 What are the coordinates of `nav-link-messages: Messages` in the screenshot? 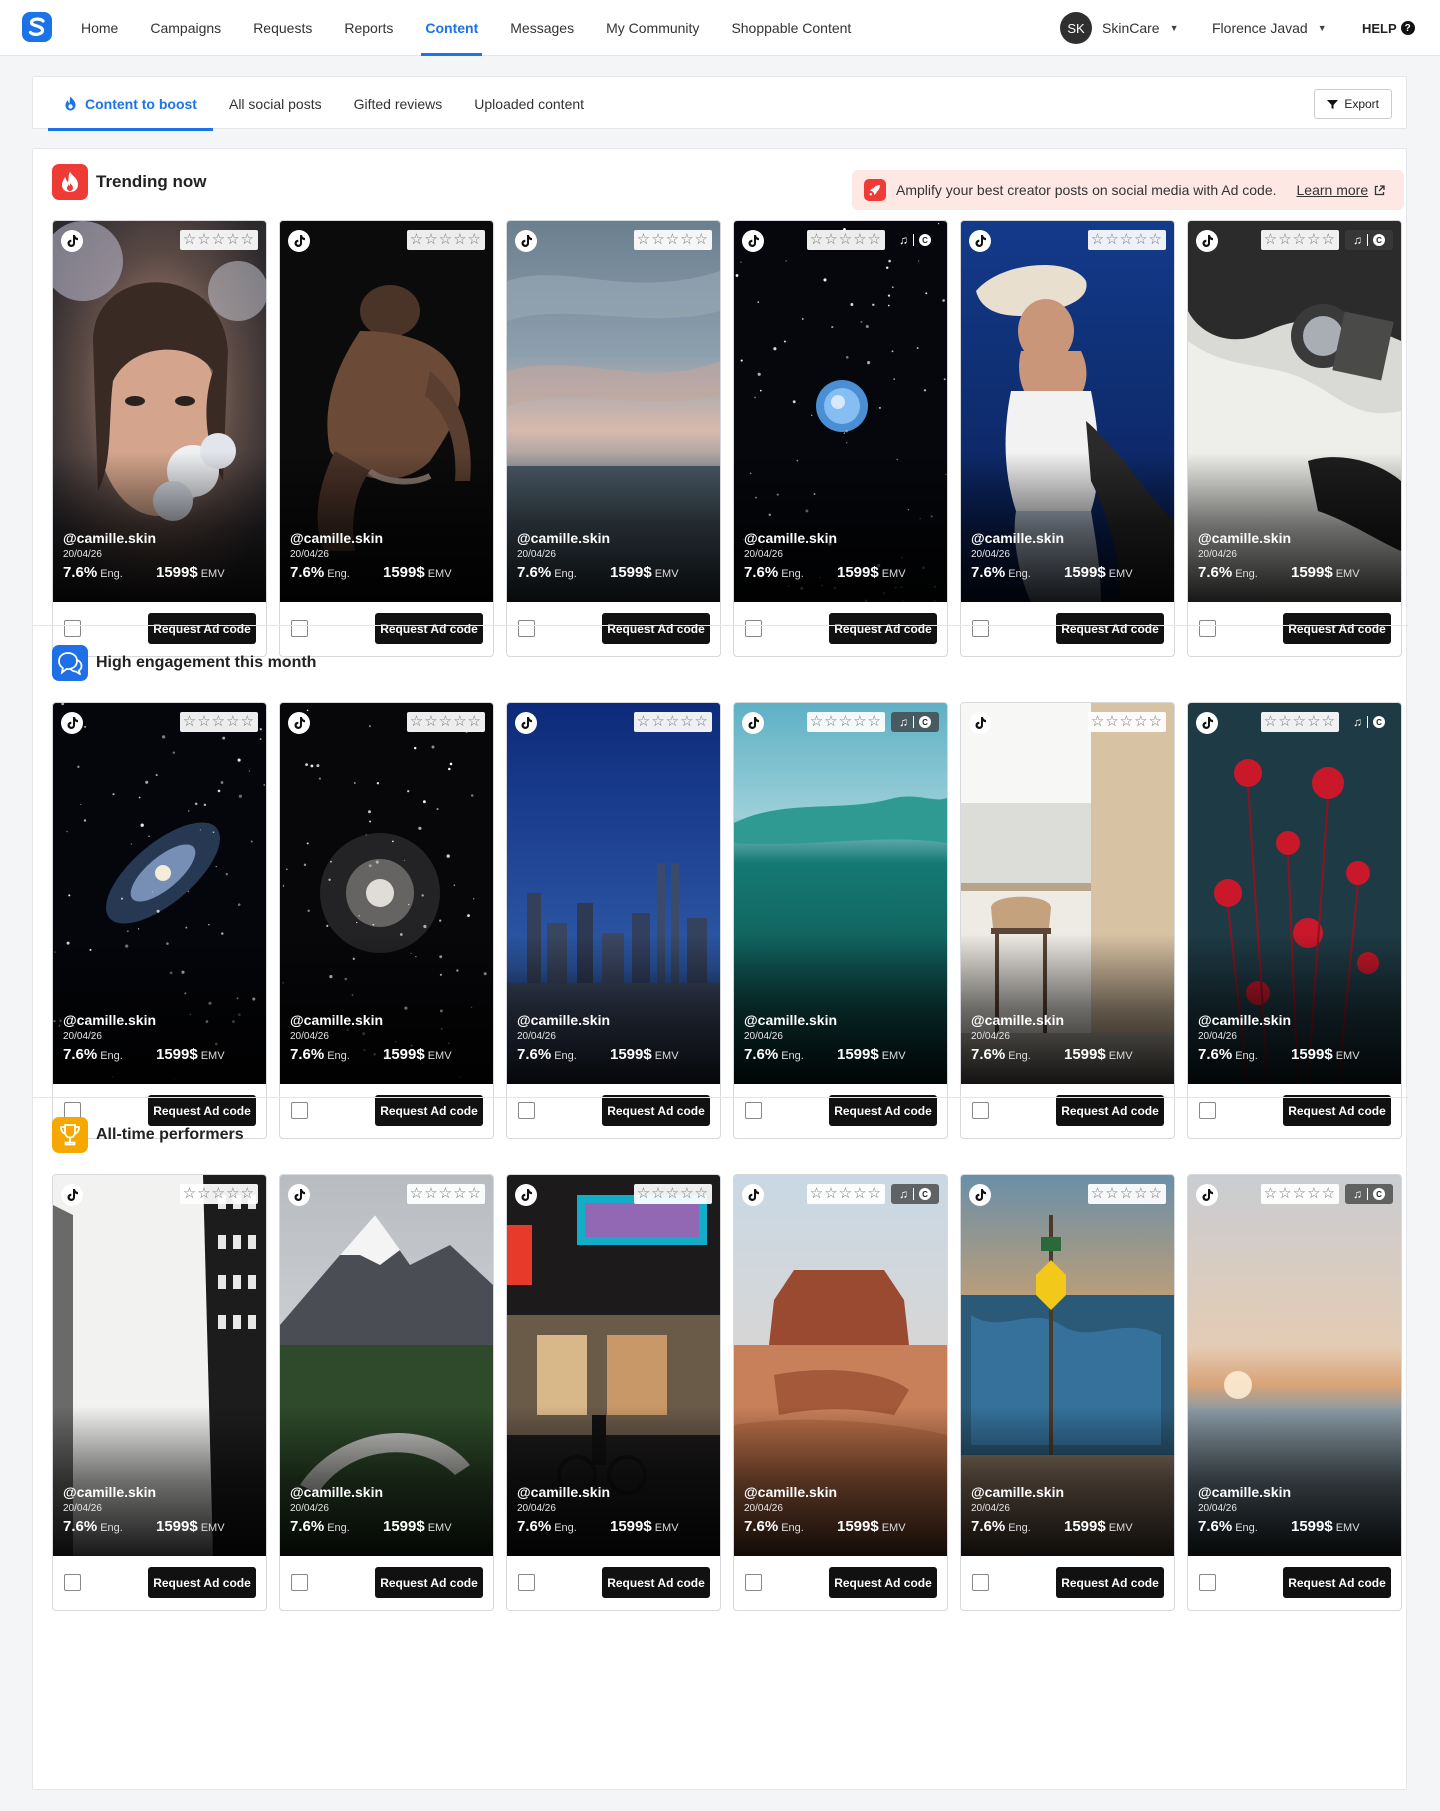 It's located at (542, 28).